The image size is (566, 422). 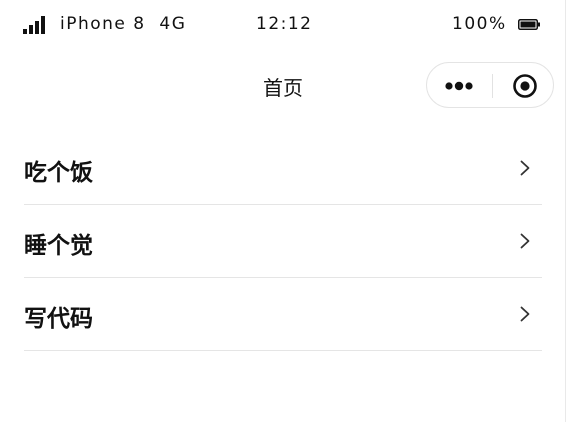 I want to click on menu-item-label: 写代码, so click(x=58, y=319).